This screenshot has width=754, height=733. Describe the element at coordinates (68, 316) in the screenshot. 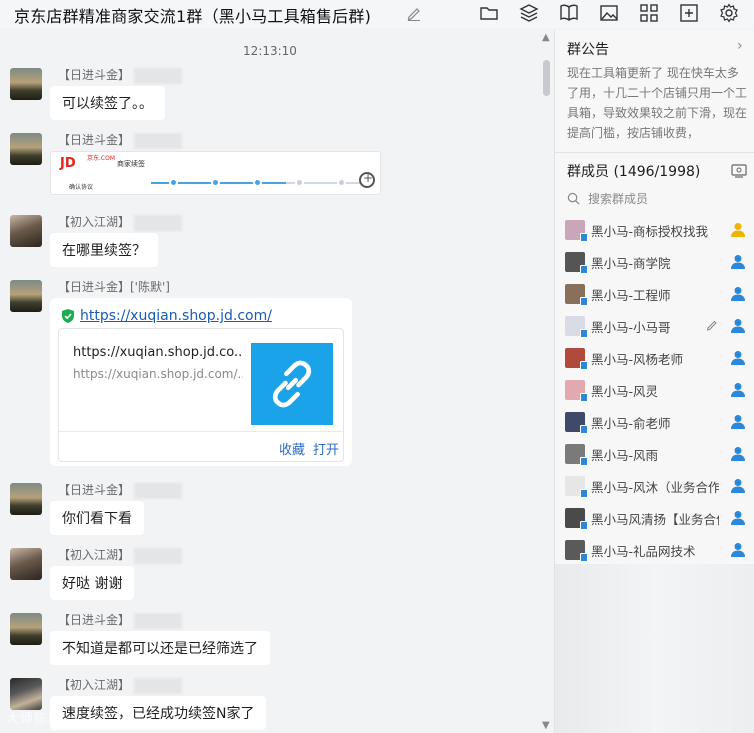

I see `shield-icon` at that location.